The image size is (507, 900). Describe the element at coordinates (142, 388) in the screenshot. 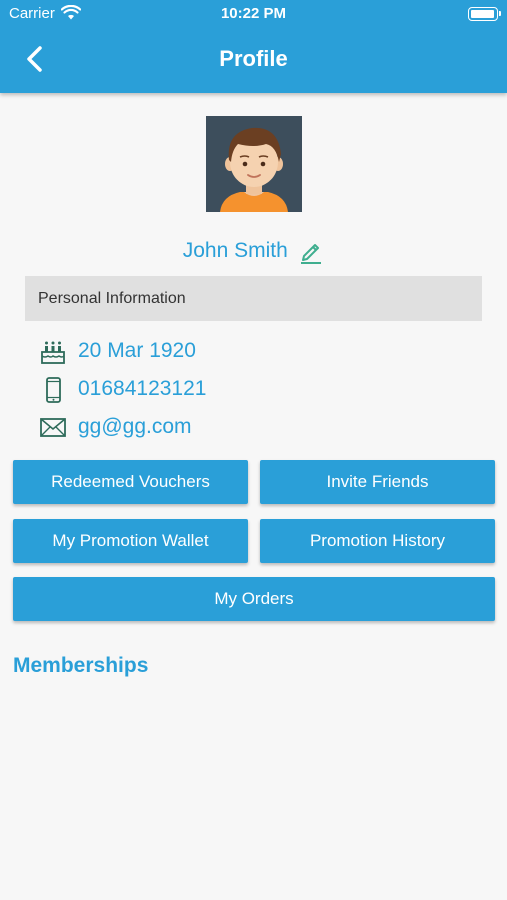

I see `phone-value: 01684123121` at that location.